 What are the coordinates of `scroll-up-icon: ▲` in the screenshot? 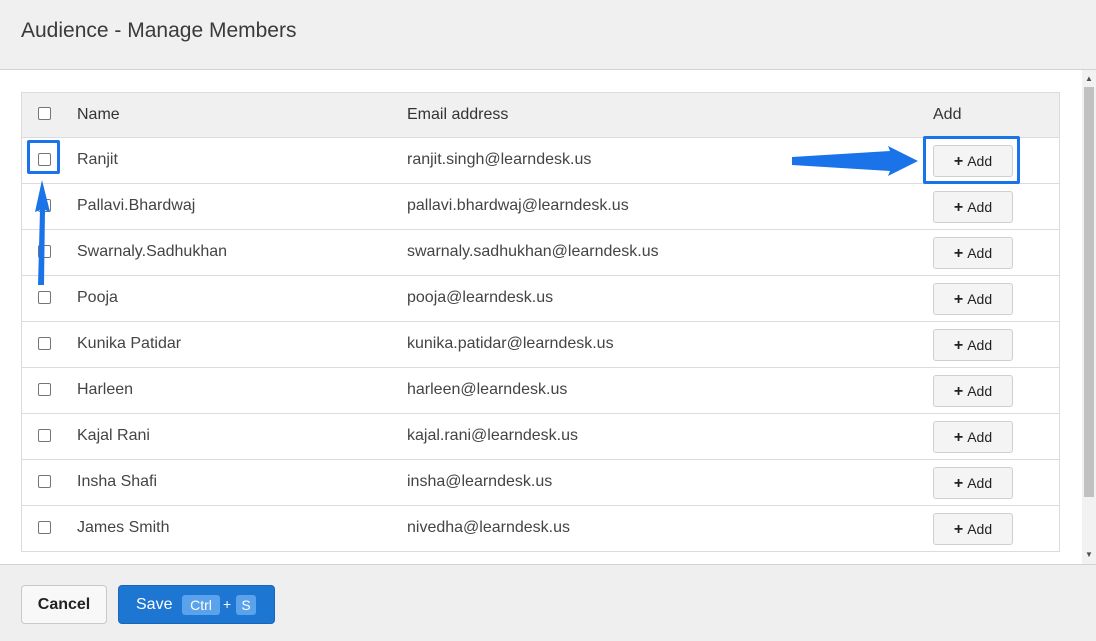 It's located at (1089, 79).